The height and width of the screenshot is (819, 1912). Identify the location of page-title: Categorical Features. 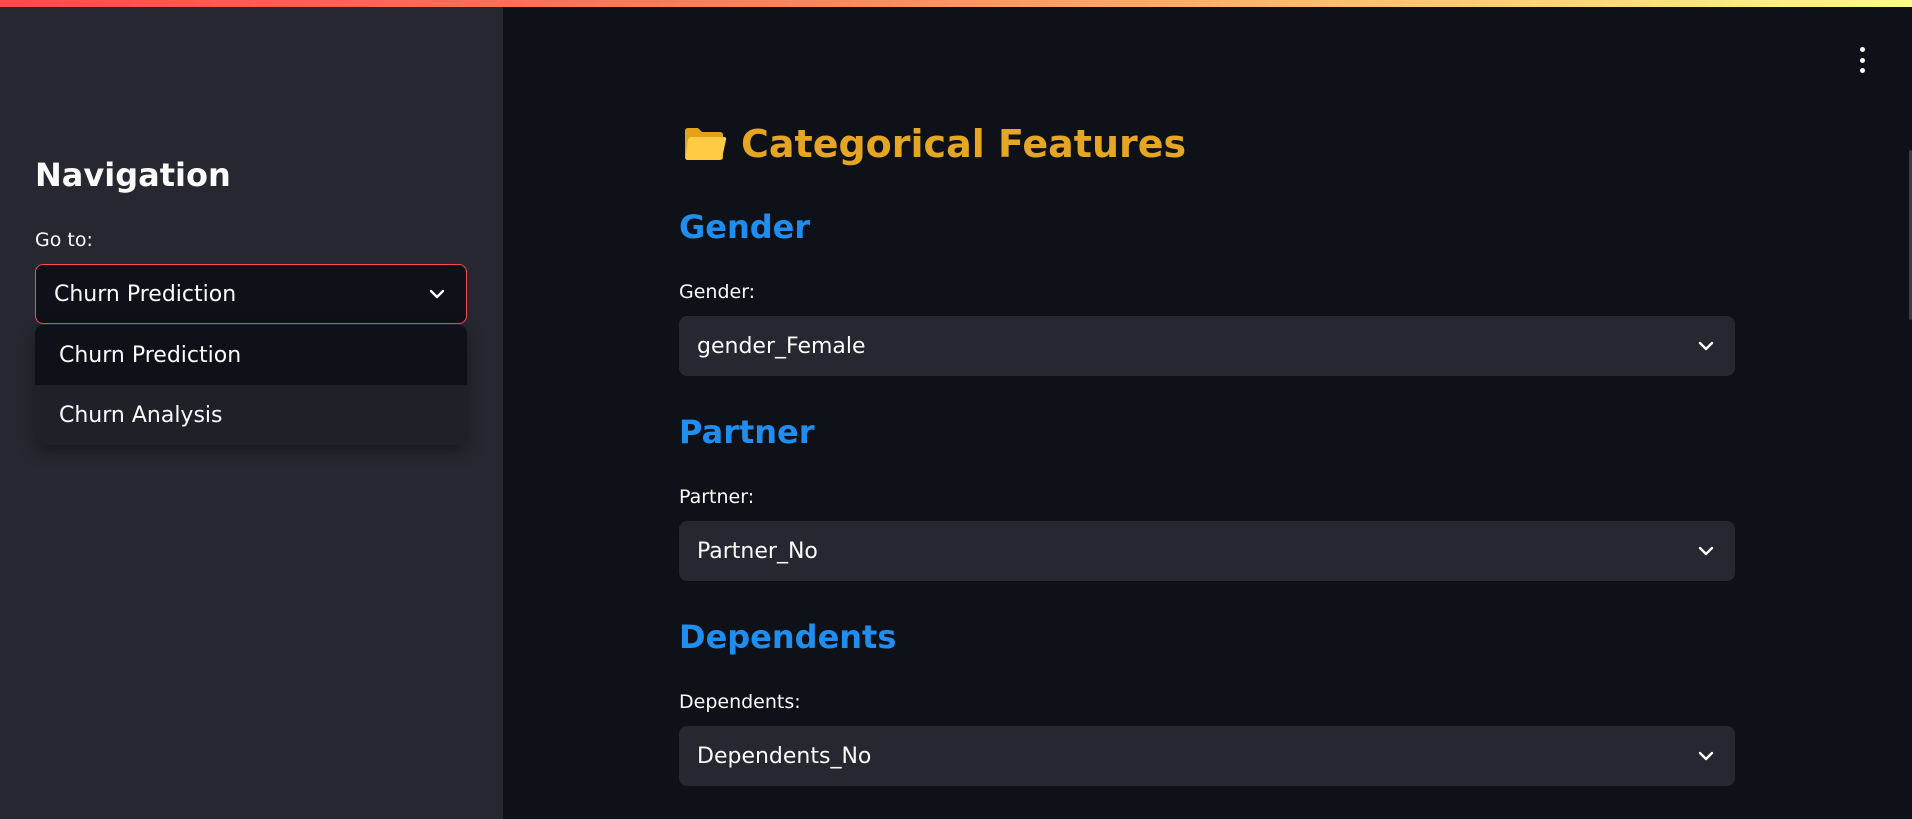
(934, 144).